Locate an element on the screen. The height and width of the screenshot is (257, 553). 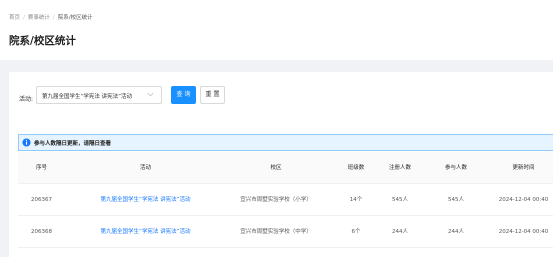
cell-campus: 宜兴市周墅实验学校（小学） is located at coordinates (276, 200).